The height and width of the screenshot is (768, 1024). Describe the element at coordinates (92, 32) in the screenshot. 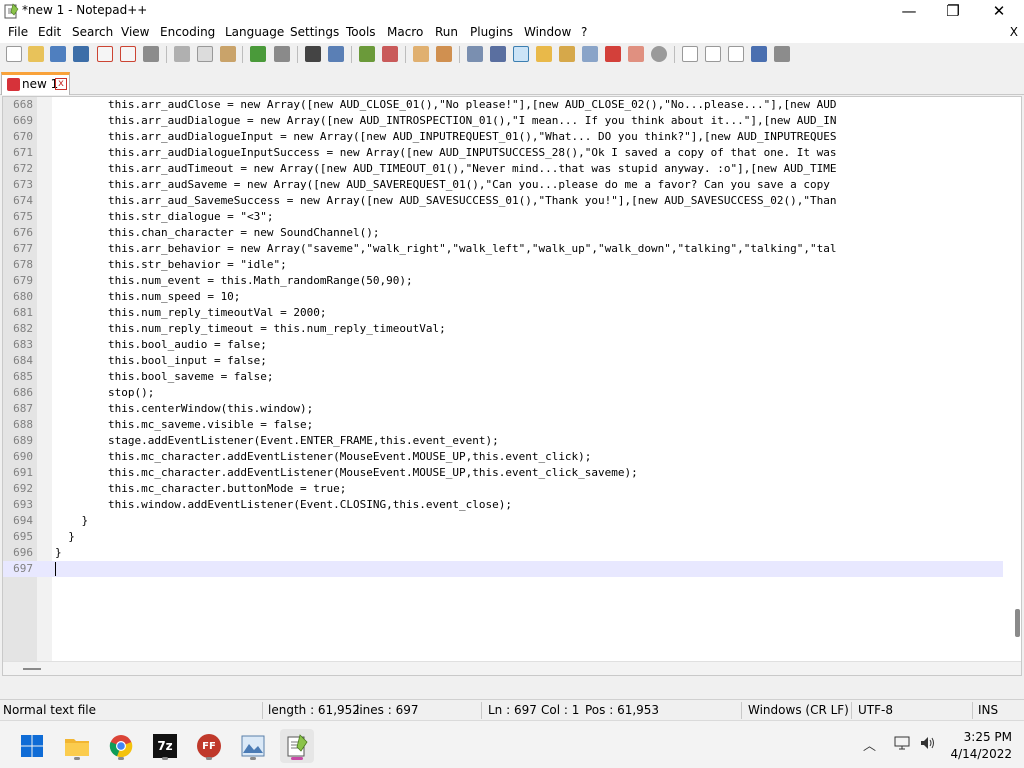

I see `menu-search: Search` at that location.